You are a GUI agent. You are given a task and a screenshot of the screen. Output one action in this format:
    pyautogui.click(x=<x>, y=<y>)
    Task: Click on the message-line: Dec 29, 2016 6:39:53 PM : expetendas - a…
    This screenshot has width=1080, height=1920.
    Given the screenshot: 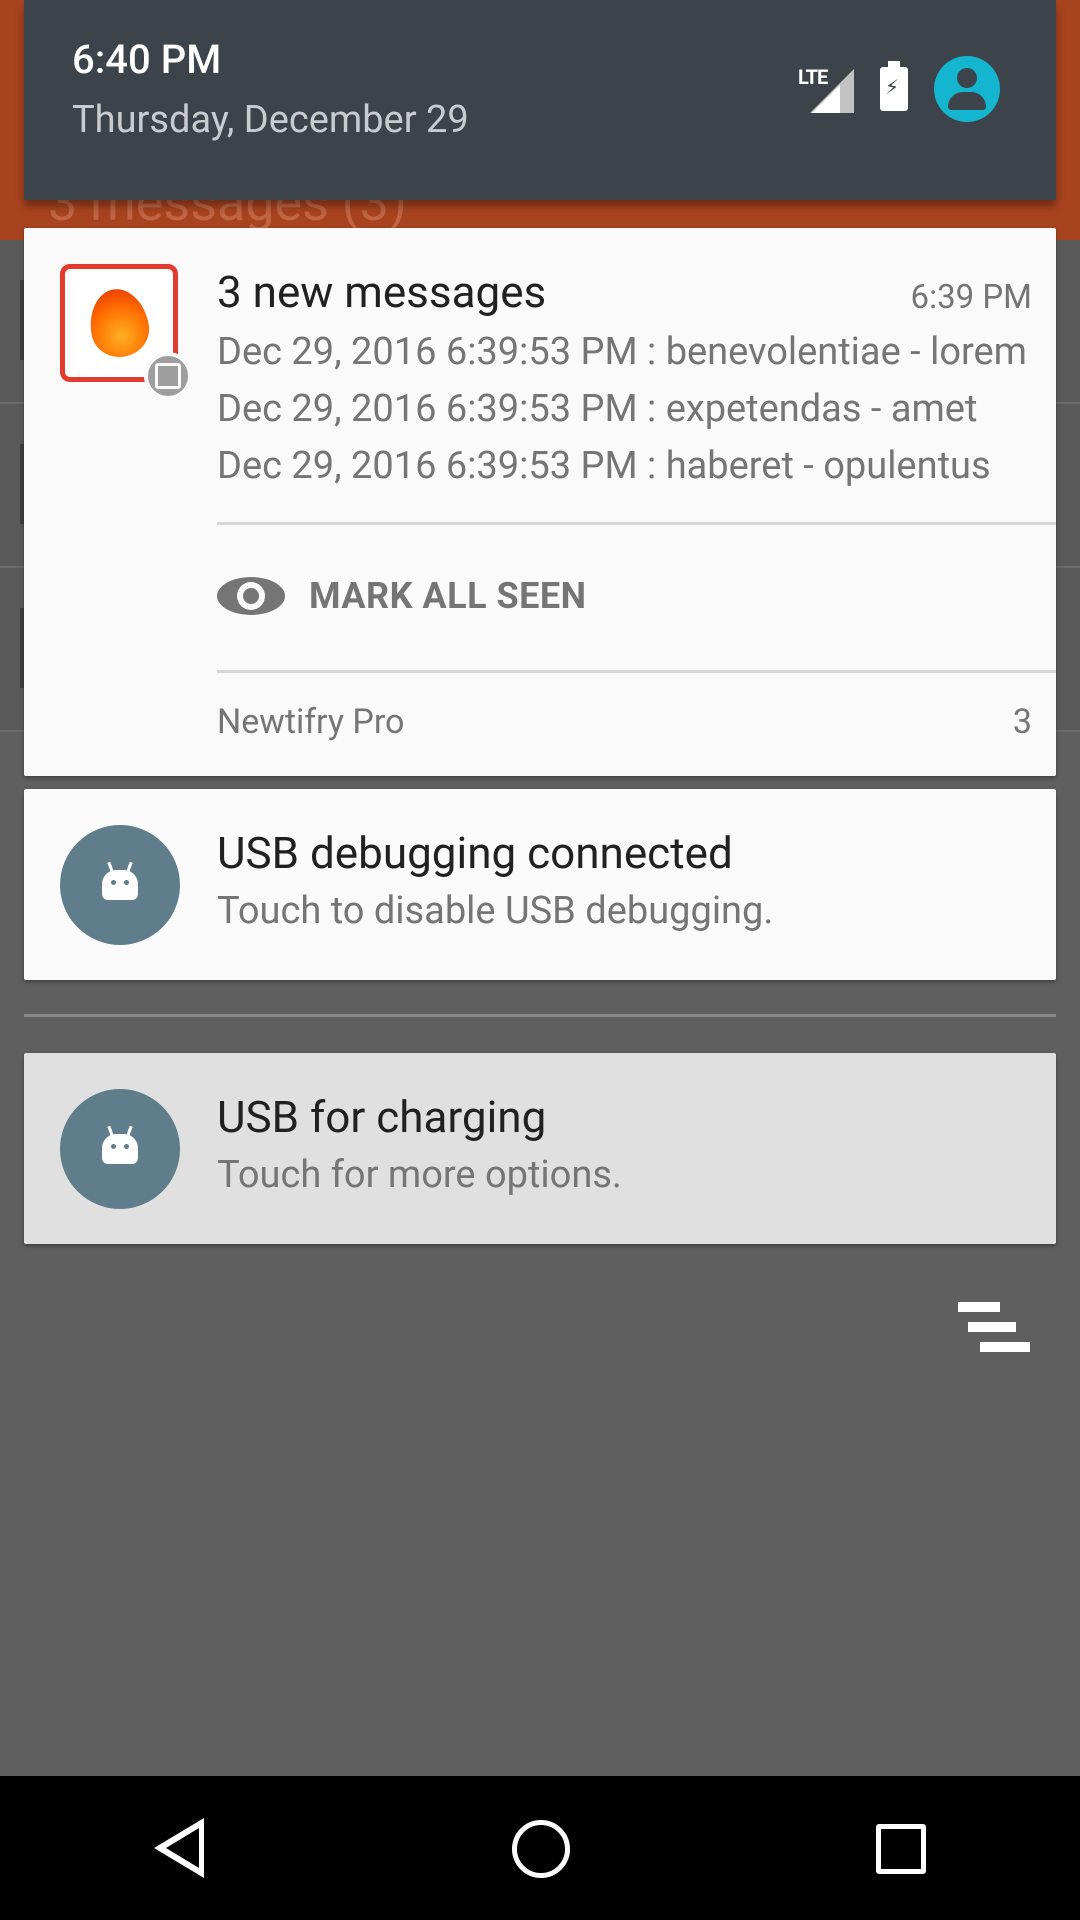 What is the action you would take?
    pyautogui.click(x=597, y=409)
    